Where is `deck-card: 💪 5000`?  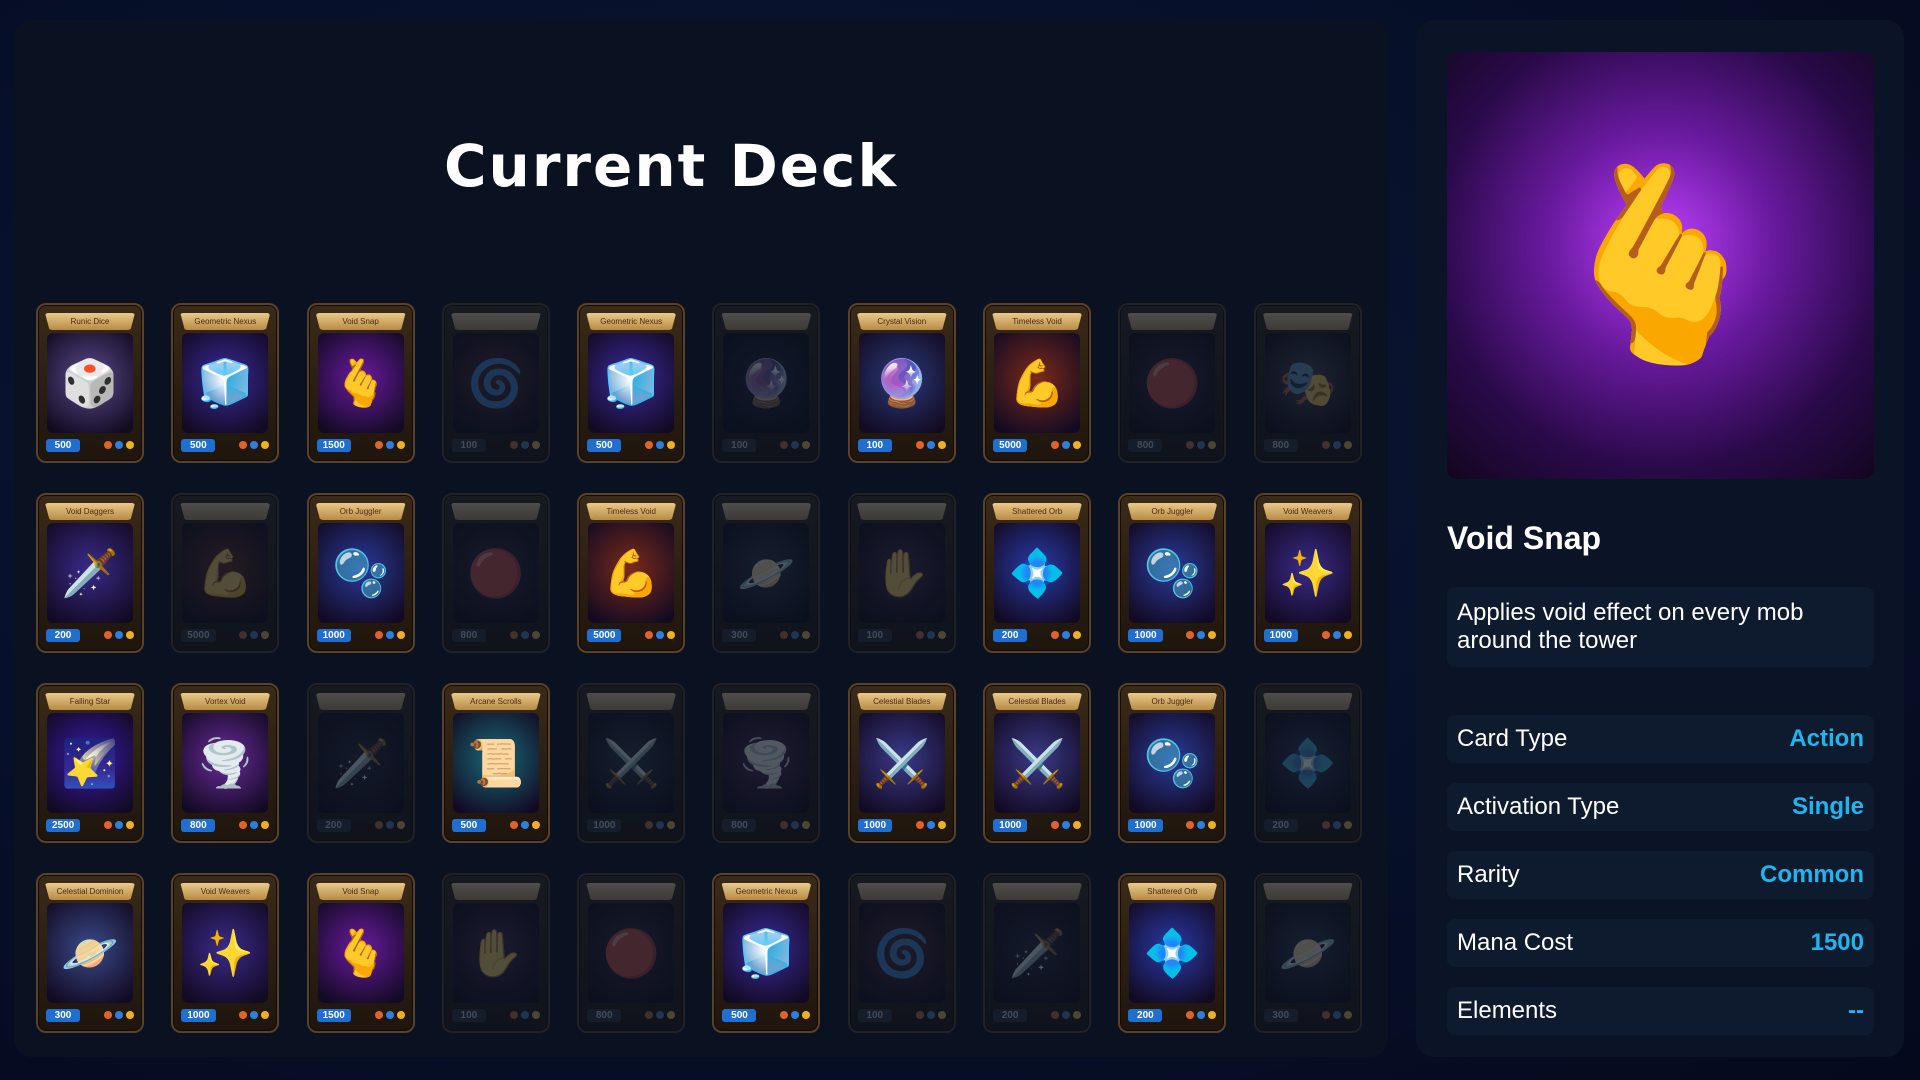
deck-card: 💪 5000 is located at coordinates (225, 573).